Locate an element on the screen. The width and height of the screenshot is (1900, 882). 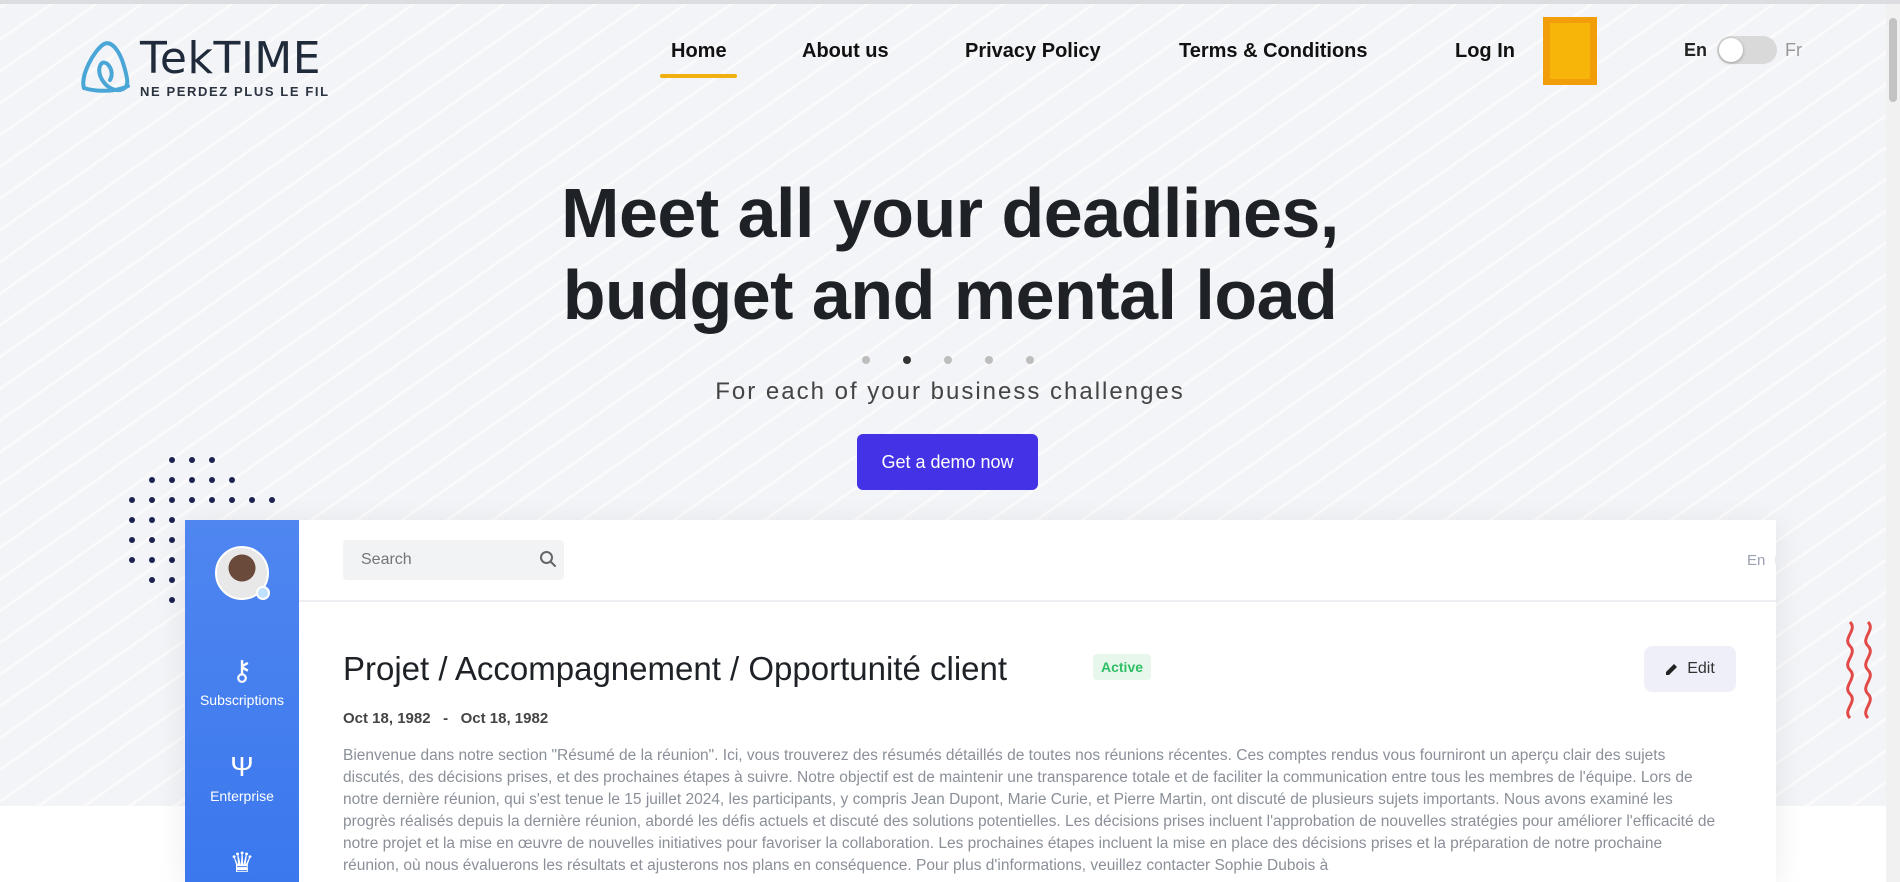
app-lang-en: En is located at coordinates (1756, 560).